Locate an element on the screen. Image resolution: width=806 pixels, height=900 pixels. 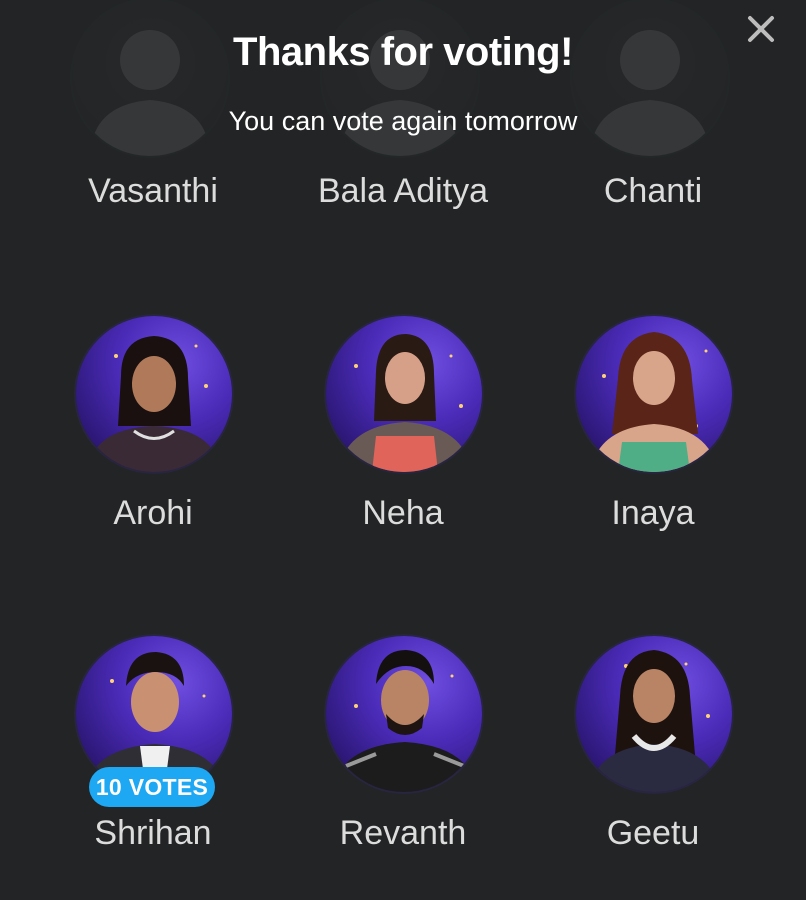
contestant-card-vasanthi: Vasanthi is located at coordinates (153, 150).